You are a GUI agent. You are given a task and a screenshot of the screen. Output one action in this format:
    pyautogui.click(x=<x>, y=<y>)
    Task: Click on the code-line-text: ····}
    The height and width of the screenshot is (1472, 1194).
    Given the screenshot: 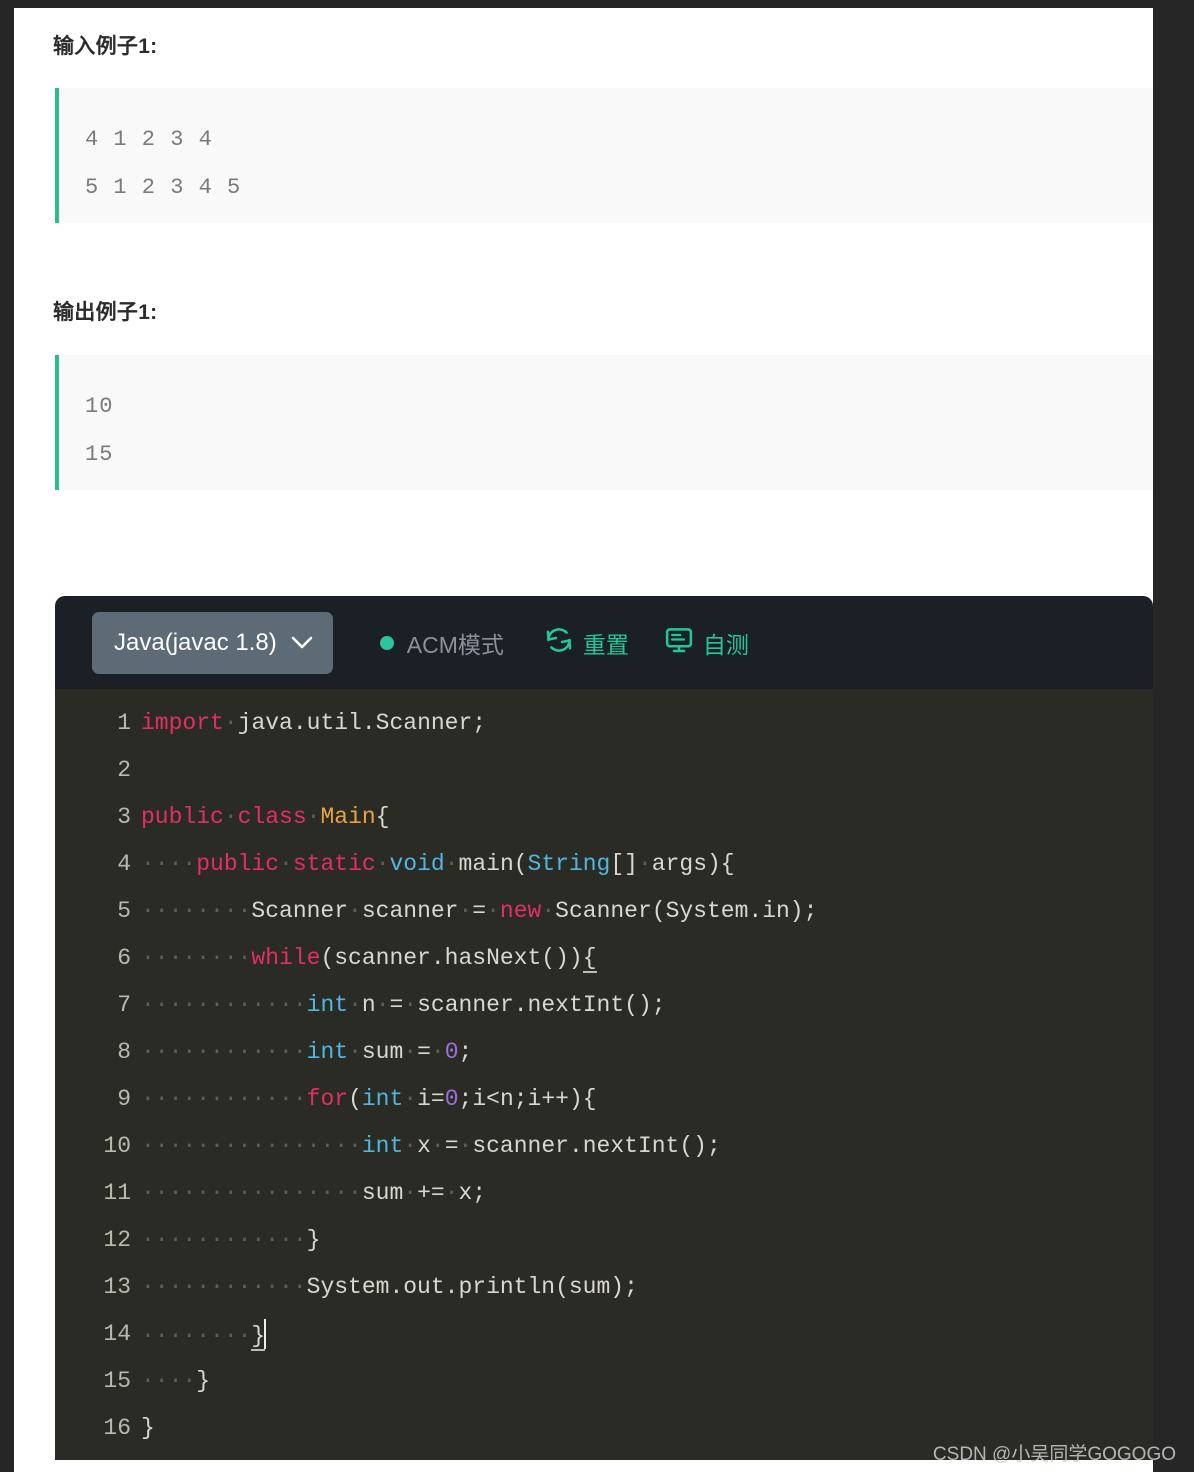 What is the action you would take?
    pyautogui.click(x=175, y=1381)
    